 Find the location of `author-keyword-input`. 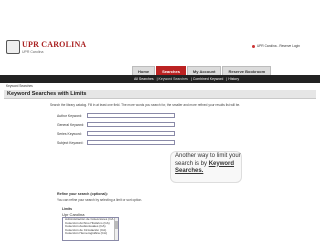

author-keyword-input is located at coordinates (131, 115).